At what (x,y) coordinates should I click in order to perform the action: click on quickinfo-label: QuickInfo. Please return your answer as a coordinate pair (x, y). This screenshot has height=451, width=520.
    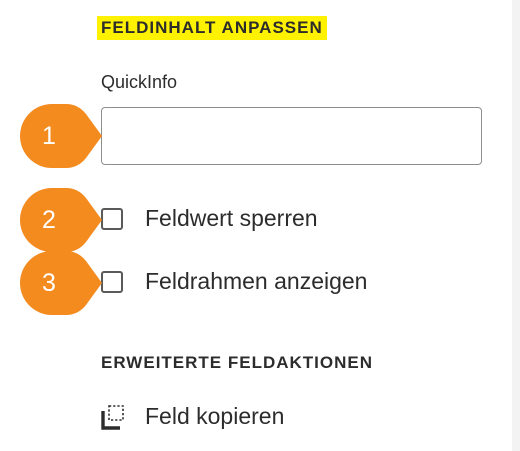
    Looking at the image, I should click on (139, 82).